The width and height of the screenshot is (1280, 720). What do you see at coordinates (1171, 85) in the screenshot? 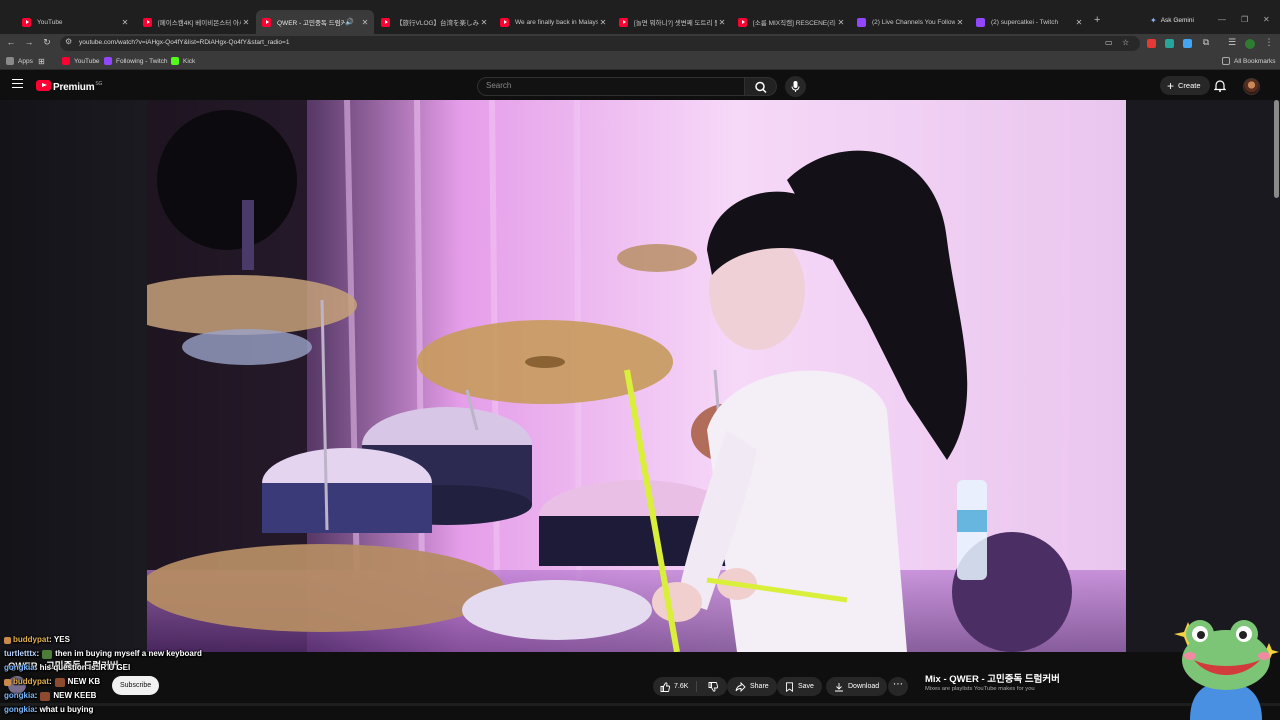
I see `plus-icon: +` at bounding box center [1171, 85].